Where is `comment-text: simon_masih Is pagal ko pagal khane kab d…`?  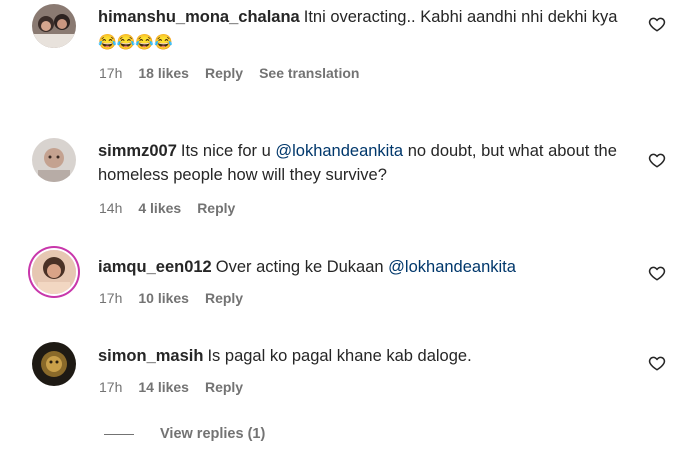
comment-text: simon_masih Is pagal ko pagal khane kab d… is located at coordinates (358, 356).